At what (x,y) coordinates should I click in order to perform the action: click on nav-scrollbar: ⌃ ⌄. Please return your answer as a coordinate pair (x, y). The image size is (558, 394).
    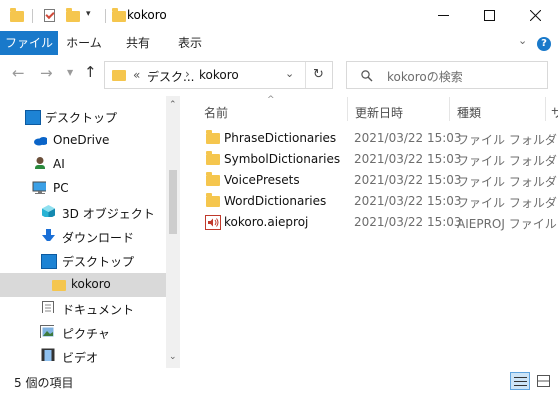
    Looking at the image, I should click on (173, 232).